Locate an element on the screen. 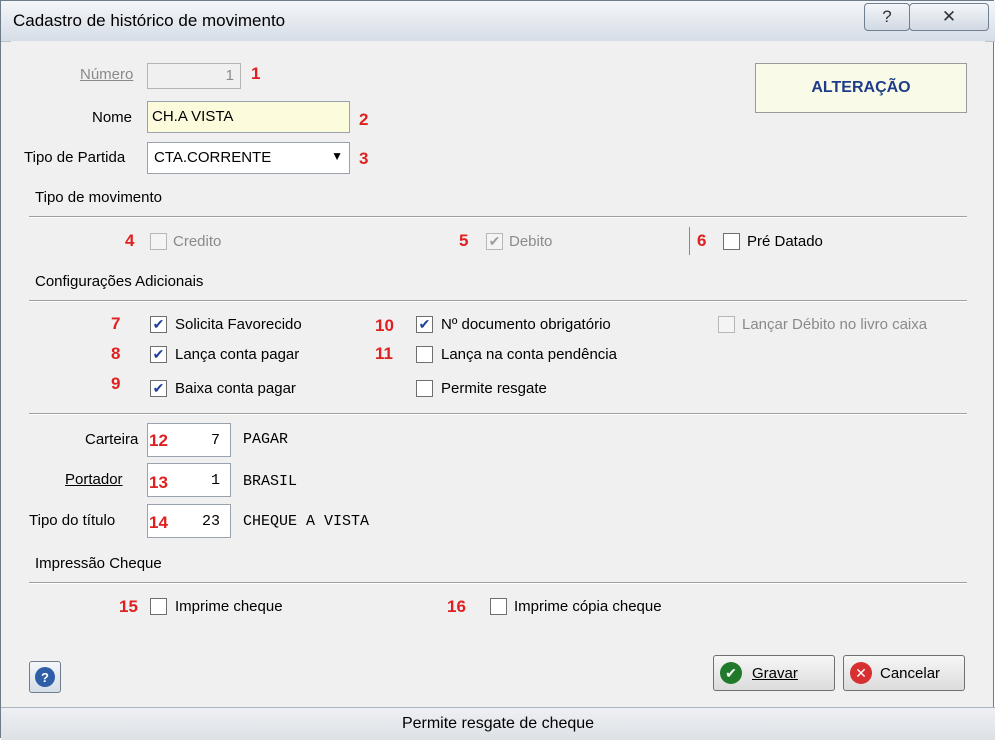 The height and width of the screenshot is (740, 996). numero-value: 1 is located at coordinates (229, 75).